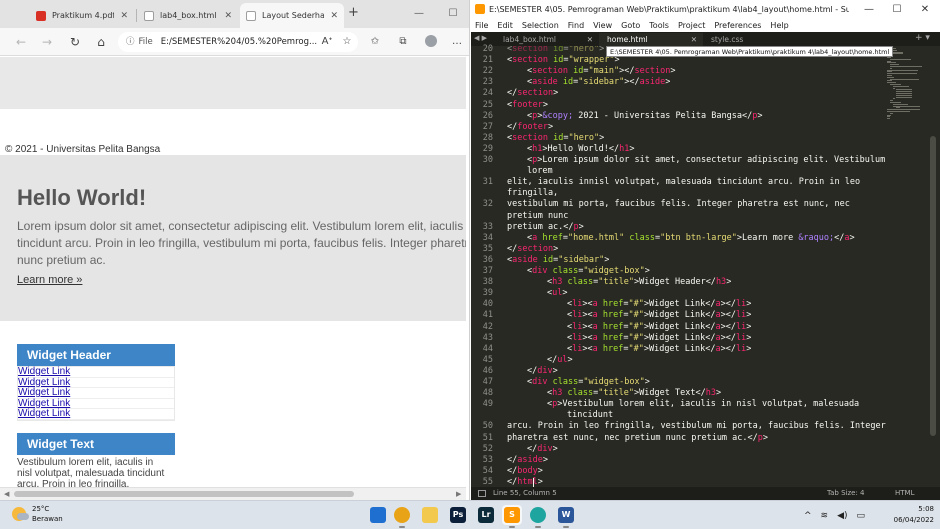 This screenshot has height=529, width=940. What do you see at coordinates (601, 71) in the screenshot?
I see `code-line: <section id="main"></section>` at bounding box center [601, 71].